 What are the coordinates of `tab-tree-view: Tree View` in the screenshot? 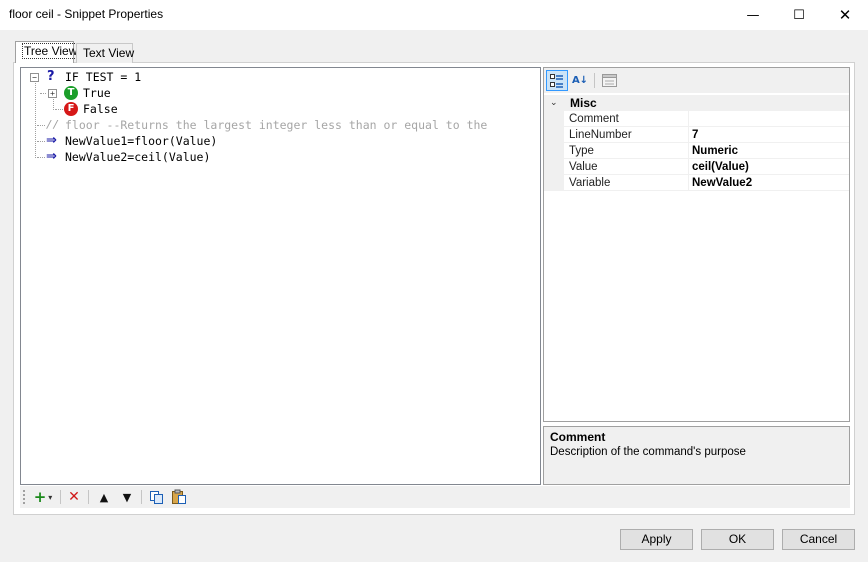 It's located at (47, 52).